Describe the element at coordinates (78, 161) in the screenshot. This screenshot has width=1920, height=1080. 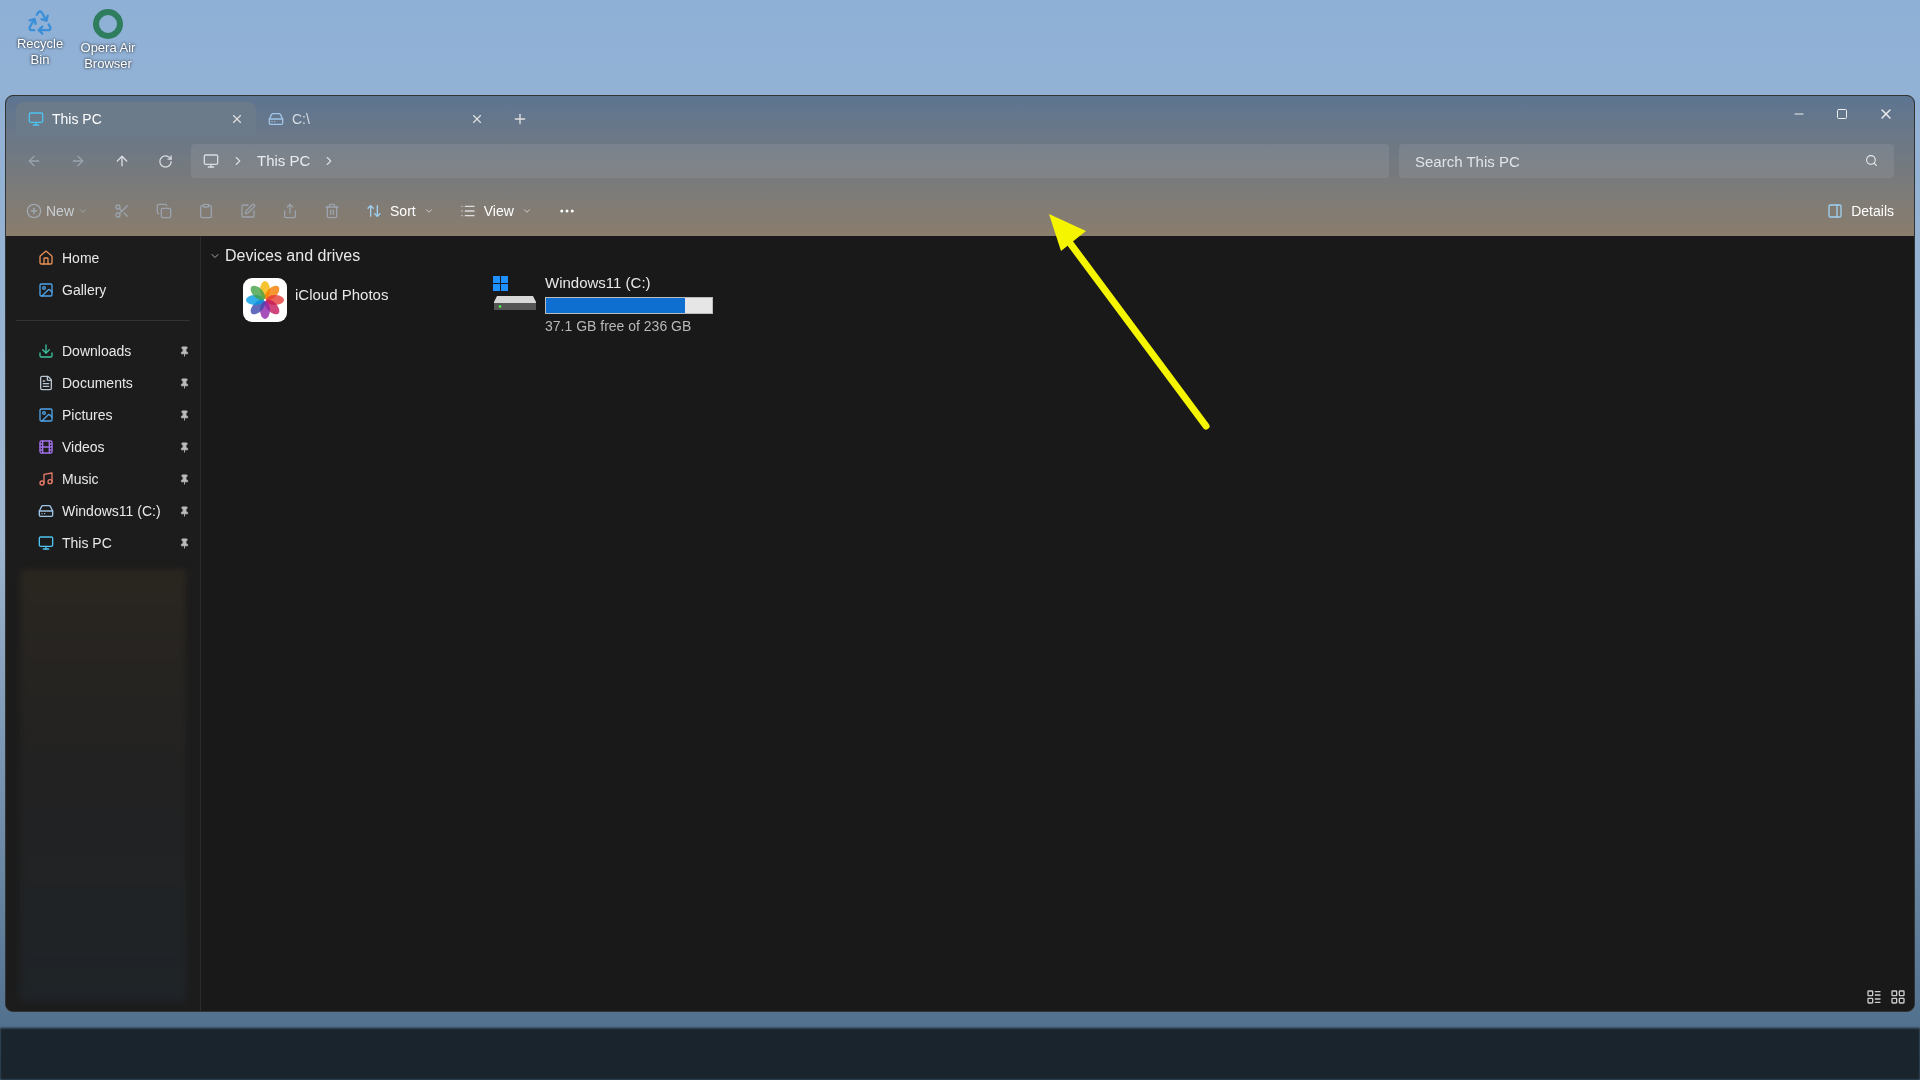
I see `forward-icon` at that location.